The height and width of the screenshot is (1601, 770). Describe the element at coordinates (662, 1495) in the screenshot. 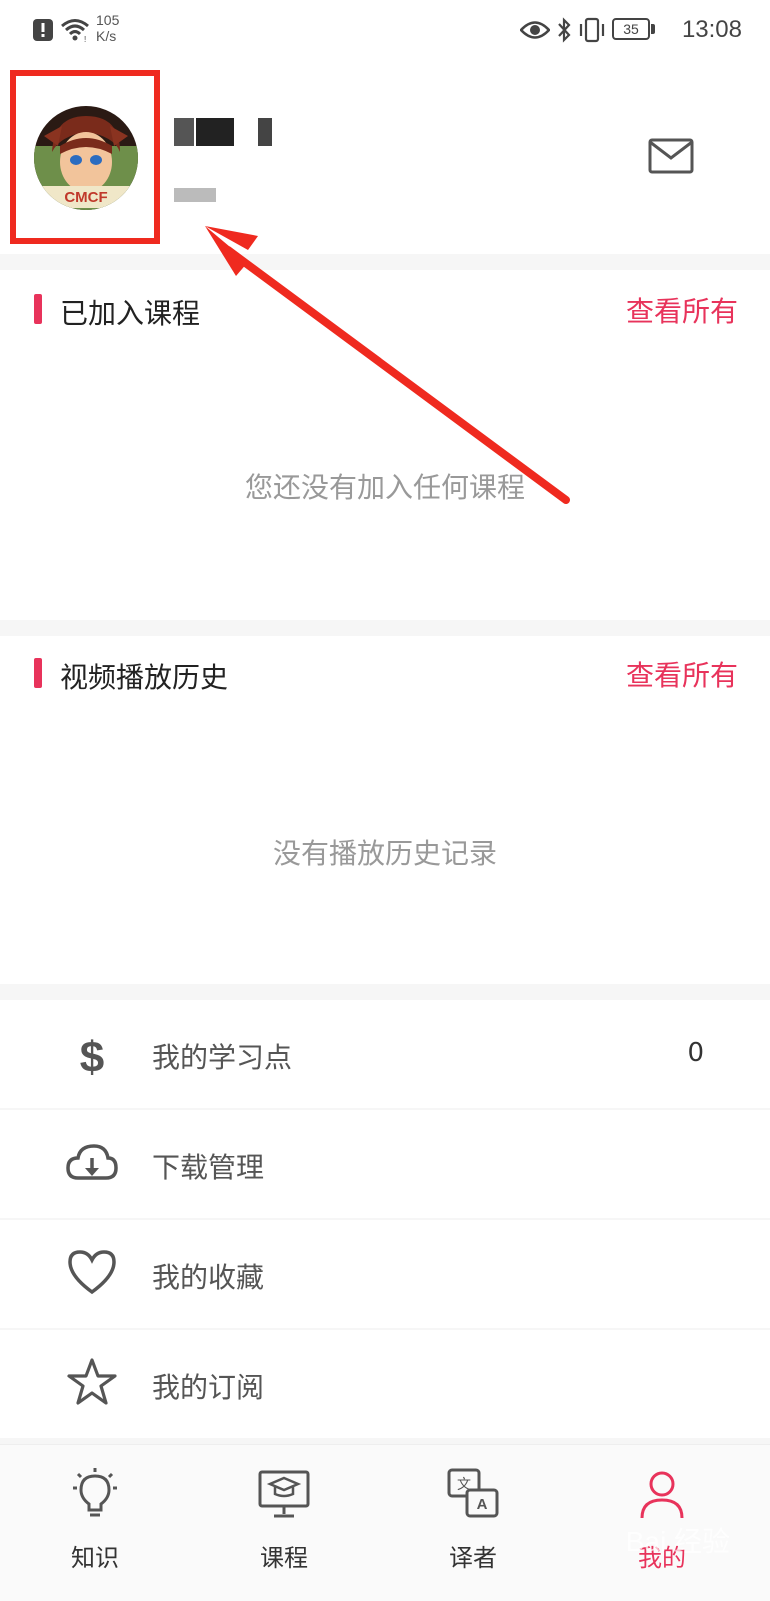

I see `user-icon` at that location.